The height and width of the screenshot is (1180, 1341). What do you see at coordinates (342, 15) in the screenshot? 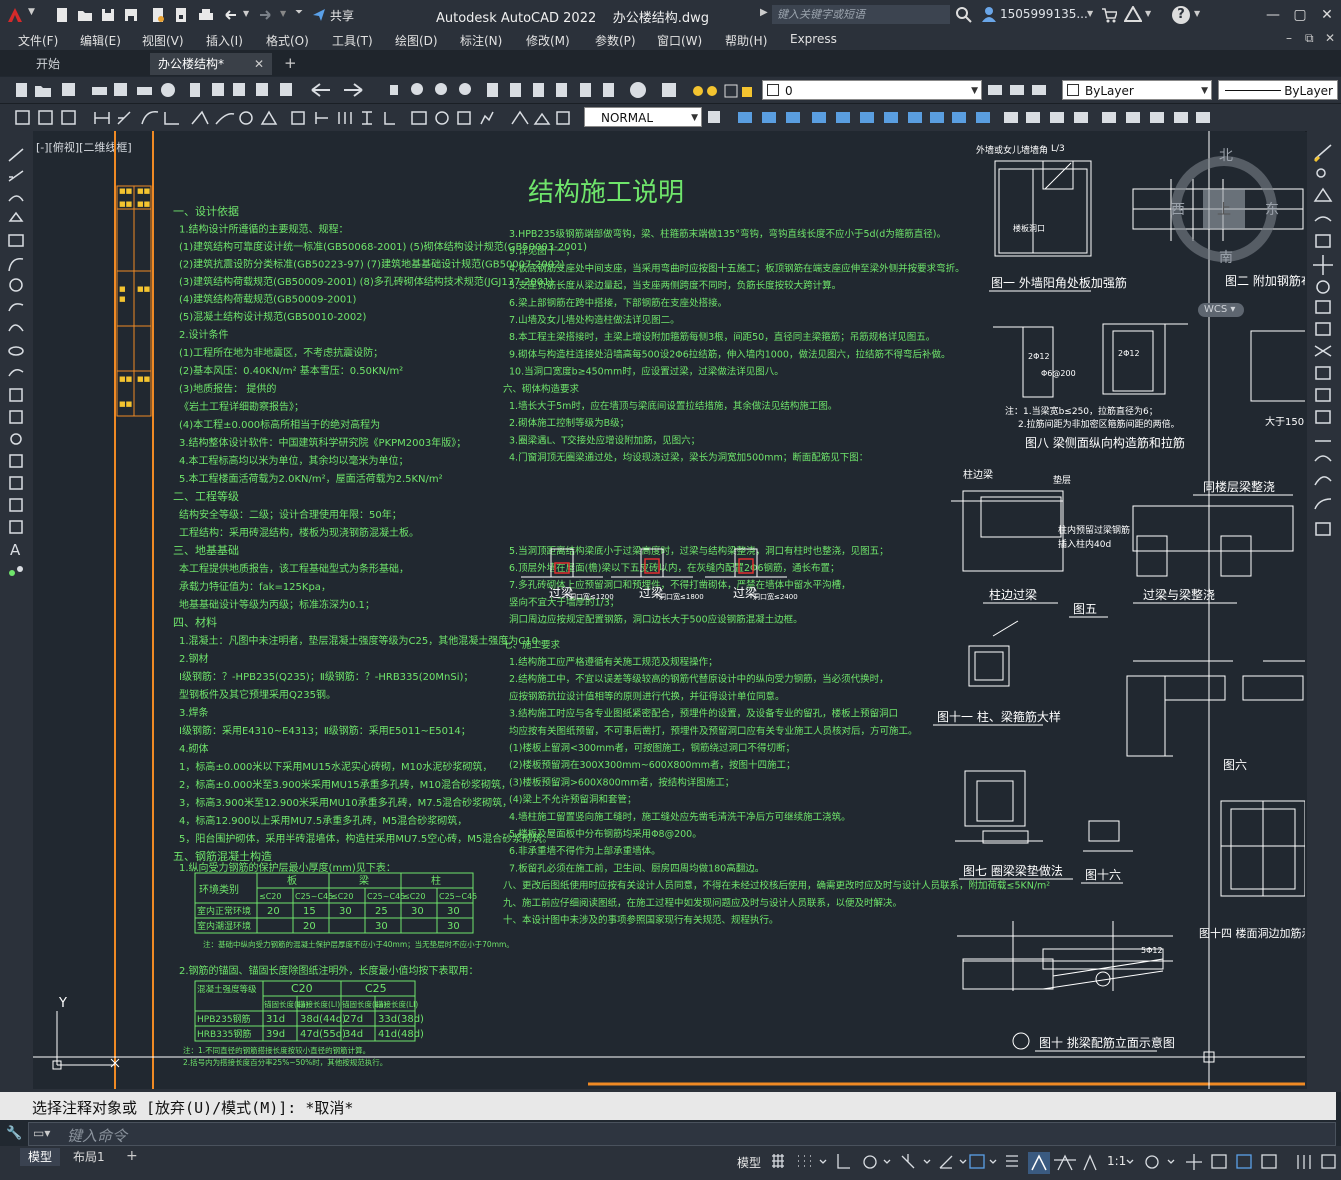
I see `share-label: 共享` at bounding box center [342, 15].